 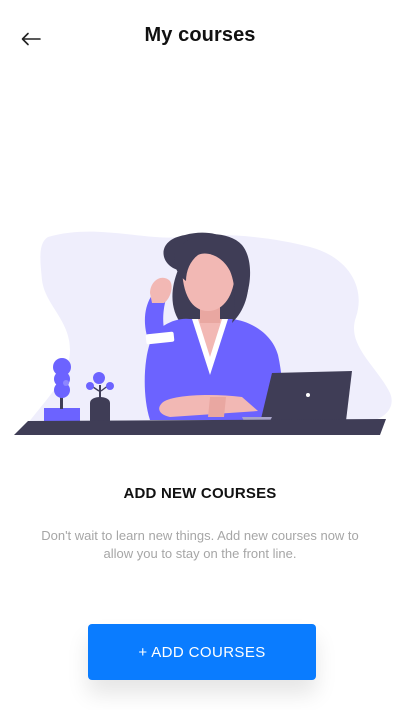 What do you see at coordinates (202, 652) in the screenshot?
I see `add-courses-button: + ADD COURSES` at bounding box center [202, 652].